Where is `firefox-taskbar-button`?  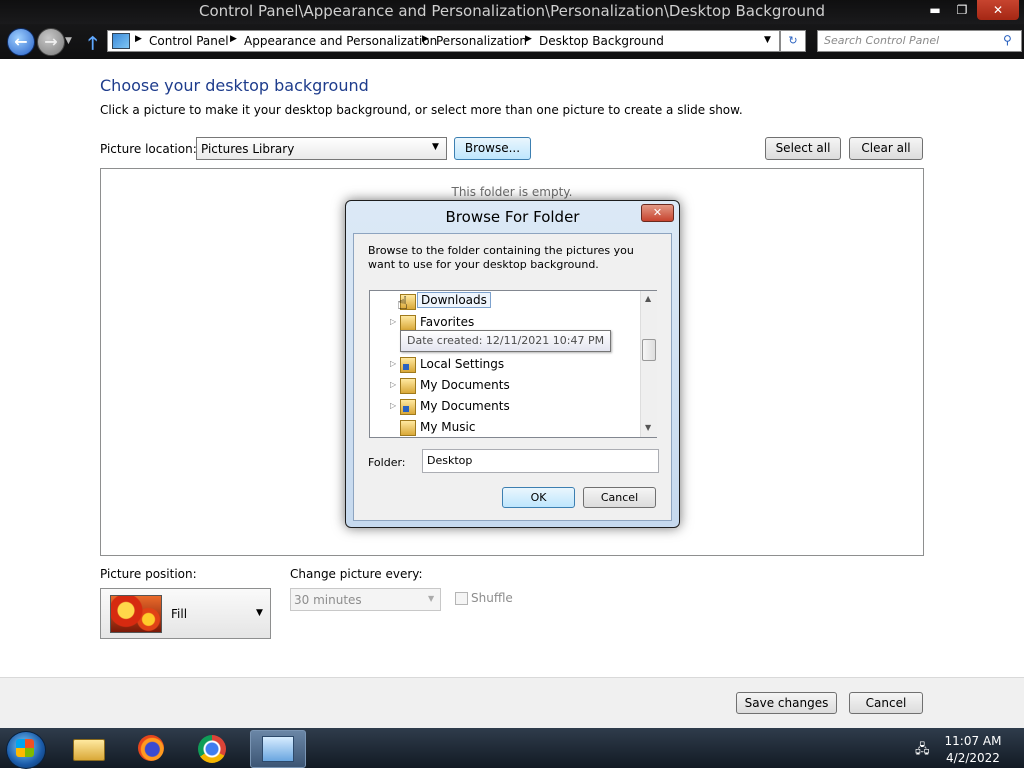 firefox-taskbar-button is located at coordinates (151, 748).